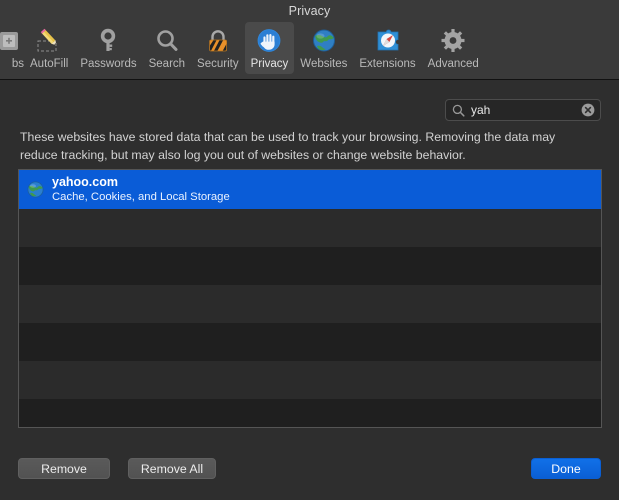 The width and height of the screenshot is (619, 500). I want to click on padlock-icon, so click(218, 41).